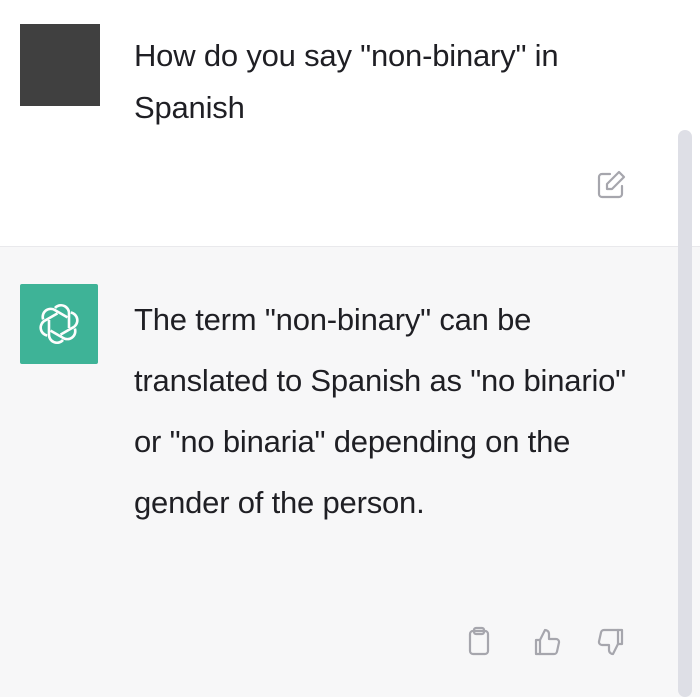  I want to click on user-message-text: How do you say "non-binary" in Spanish, so click(346, 81).